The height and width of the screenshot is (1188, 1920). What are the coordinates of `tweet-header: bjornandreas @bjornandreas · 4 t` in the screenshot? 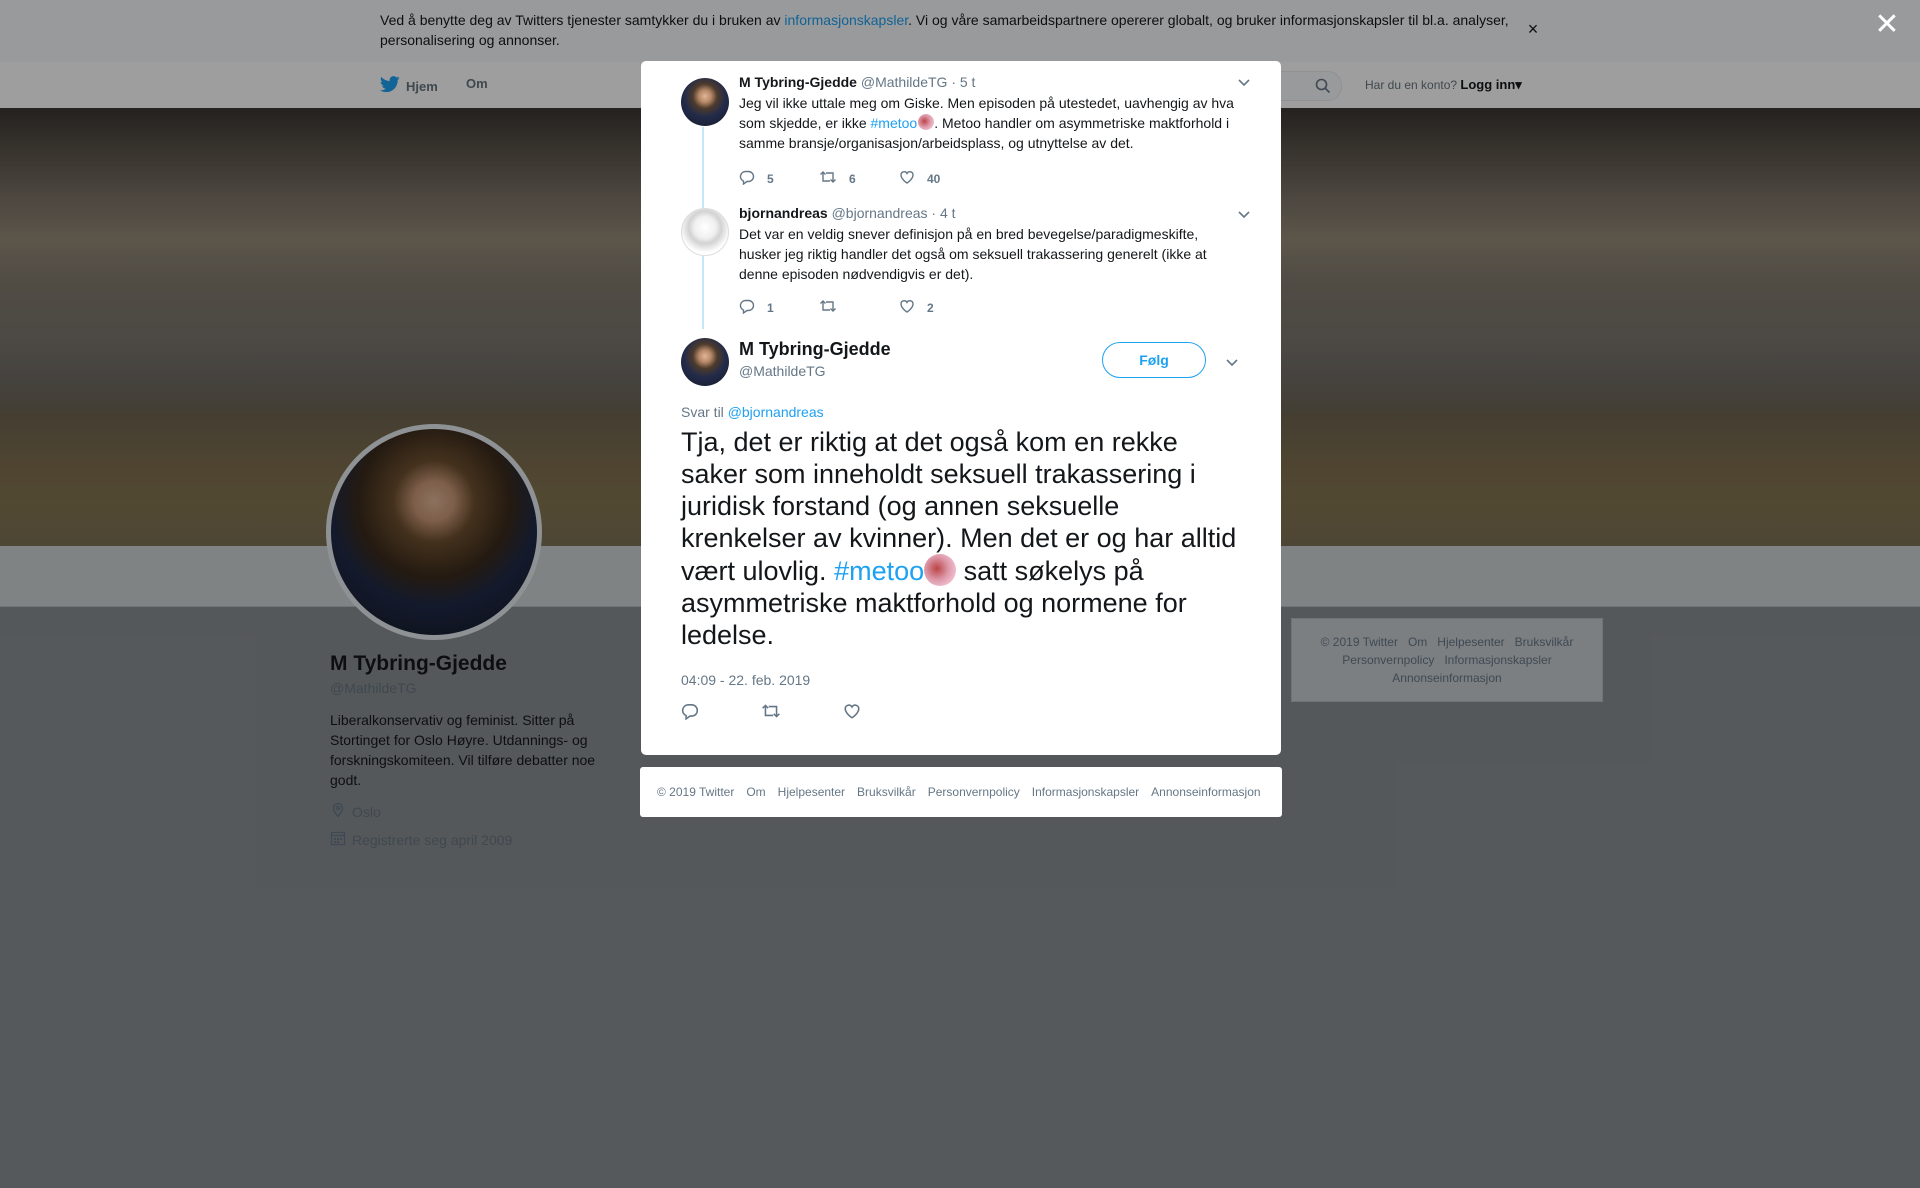 It's located at (847, 213).